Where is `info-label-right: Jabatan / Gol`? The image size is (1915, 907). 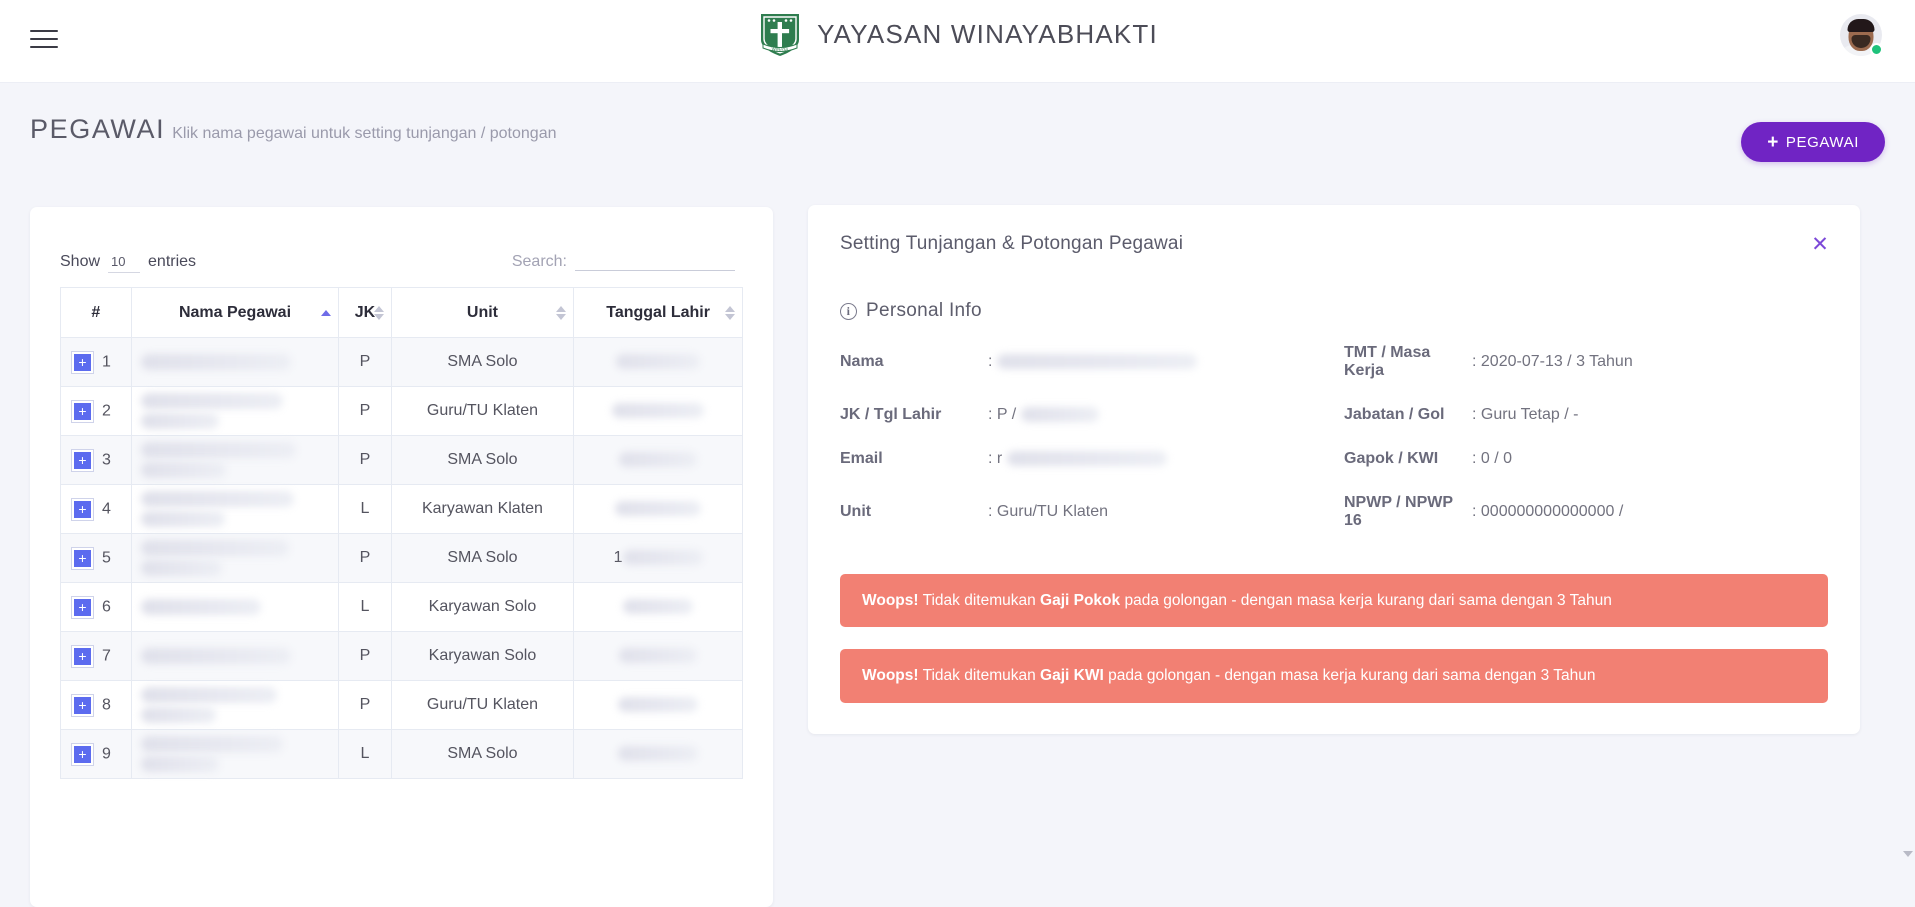 info-label-right: Jabatan / Gol is located at coordinates (1394, 414).